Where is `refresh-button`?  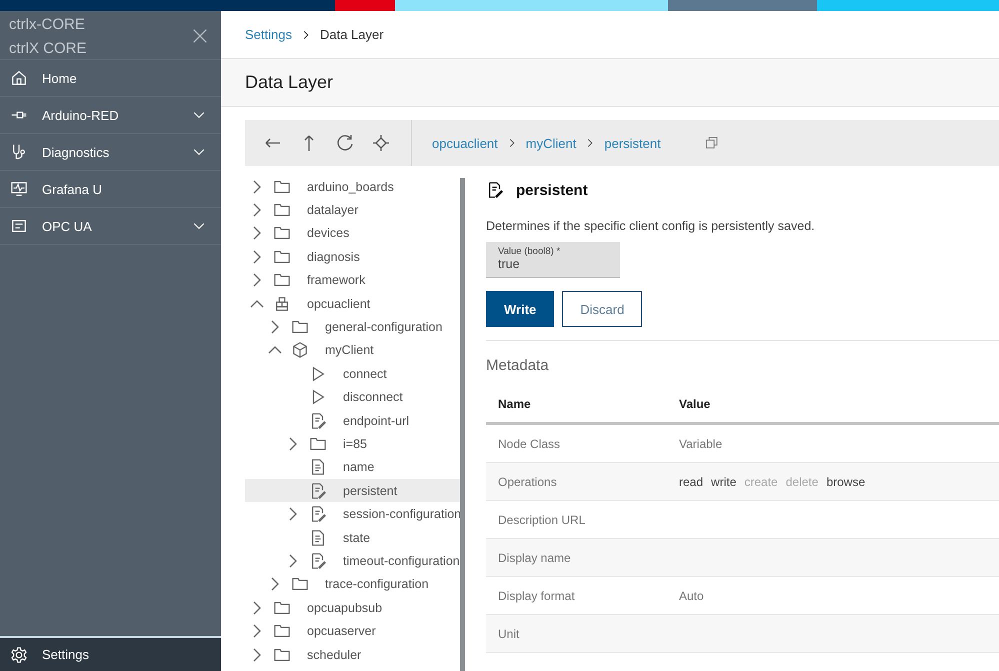 refresh-button is located at coordinates (345, 143).